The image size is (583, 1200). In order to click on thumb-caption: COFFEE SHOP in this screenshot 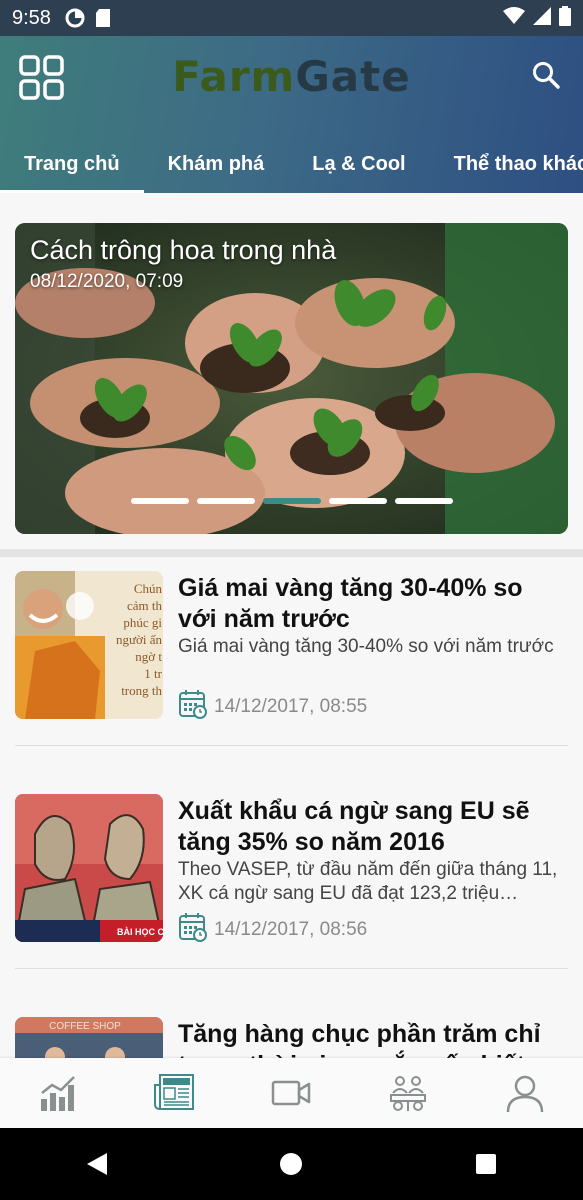, I will do `click(85, 1026)`.